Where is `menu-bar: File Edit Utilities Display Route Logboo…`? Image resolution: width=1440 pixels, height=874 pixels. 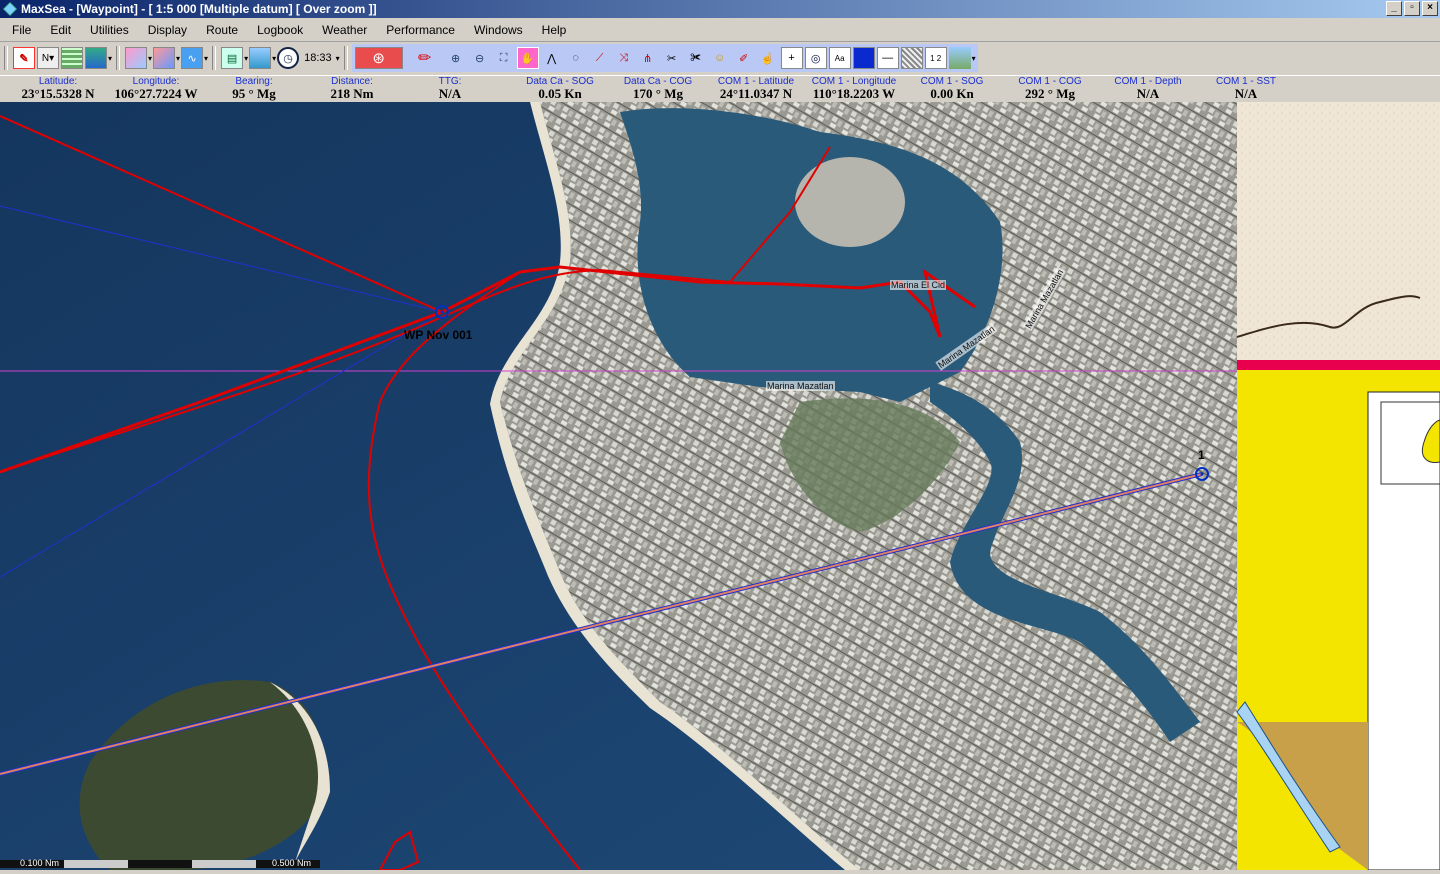 menu-bar: File Edit Utilities Display Route Logboo… is located at coordinates (720, 30).